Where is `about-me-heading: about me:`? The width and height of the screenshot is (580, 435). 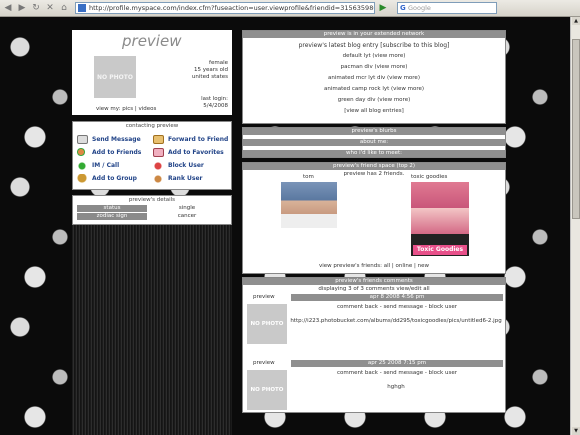
about-me-heading: about me: is located at coordinates (374, 142).